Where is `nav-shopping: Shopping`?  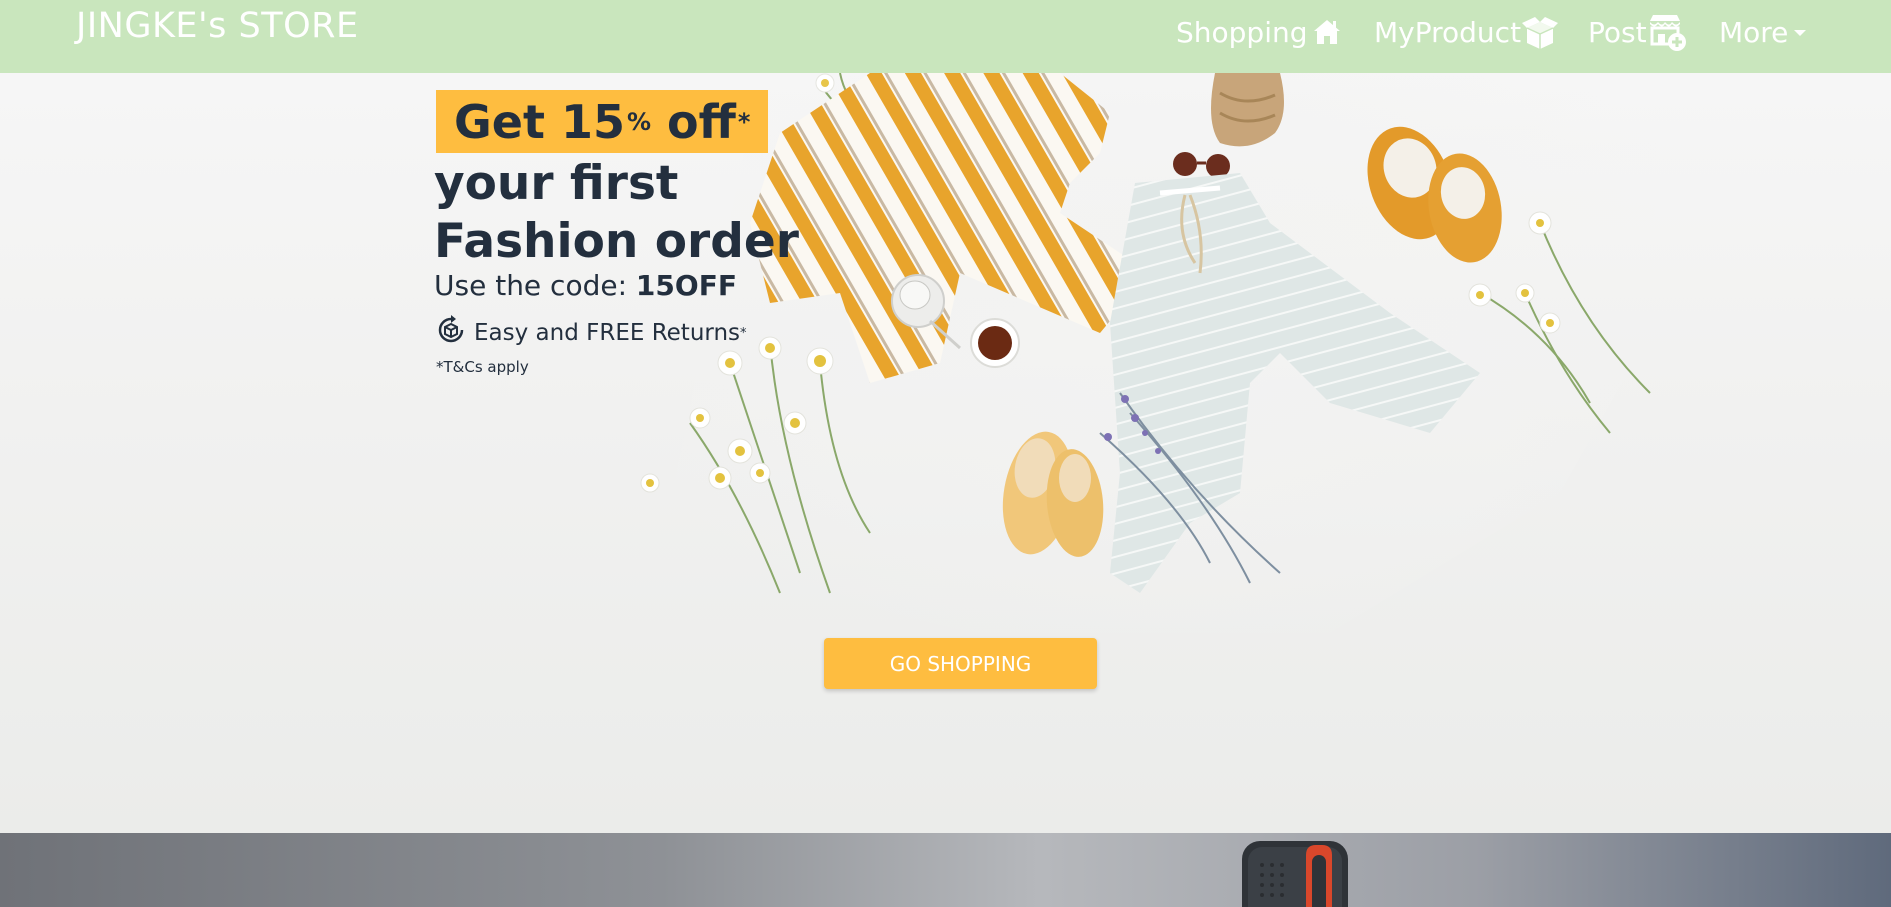 nav-shopping: Shopping is located at coordinates (1259, 32).